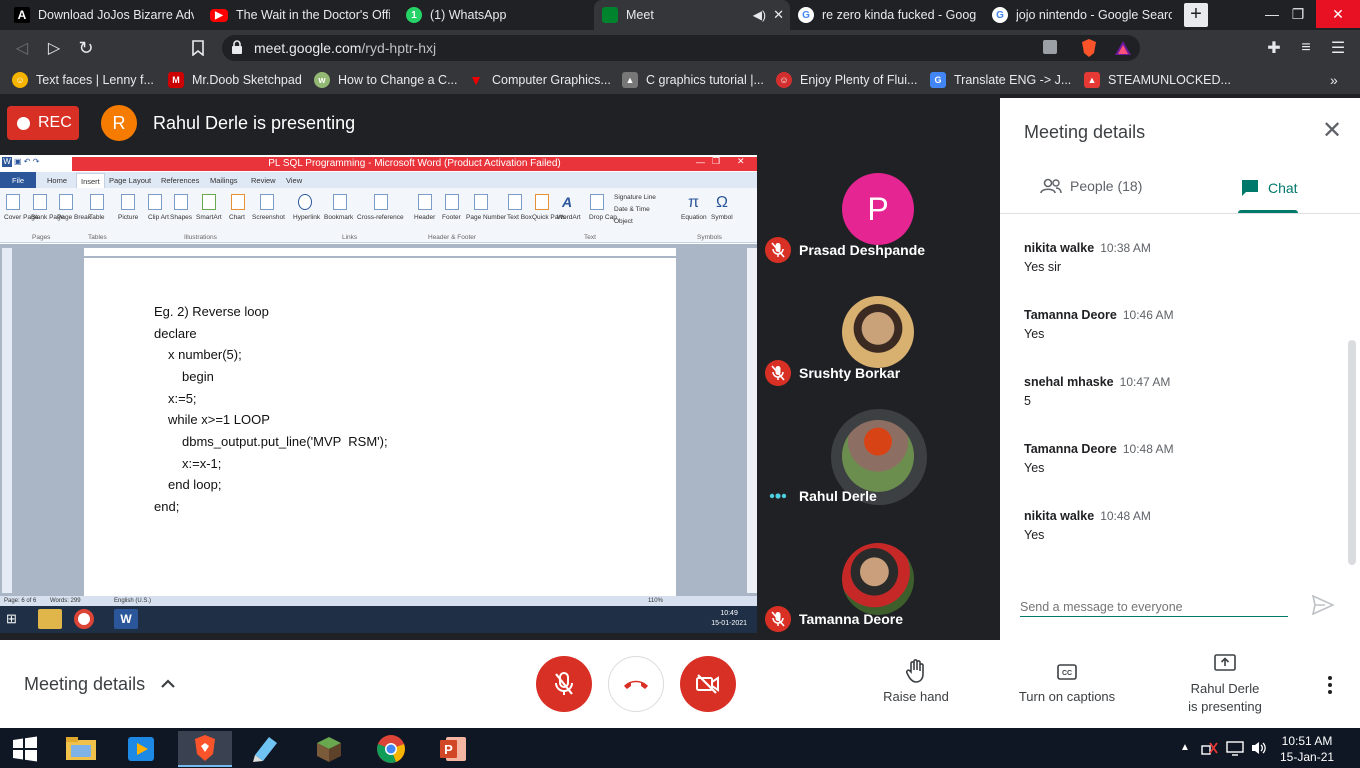  What do you see at coordinates (496, 15) in the screenshot?
I see `tab-whatsapp: 1 (1) WhatsApp` at bounding box center [496, 15].